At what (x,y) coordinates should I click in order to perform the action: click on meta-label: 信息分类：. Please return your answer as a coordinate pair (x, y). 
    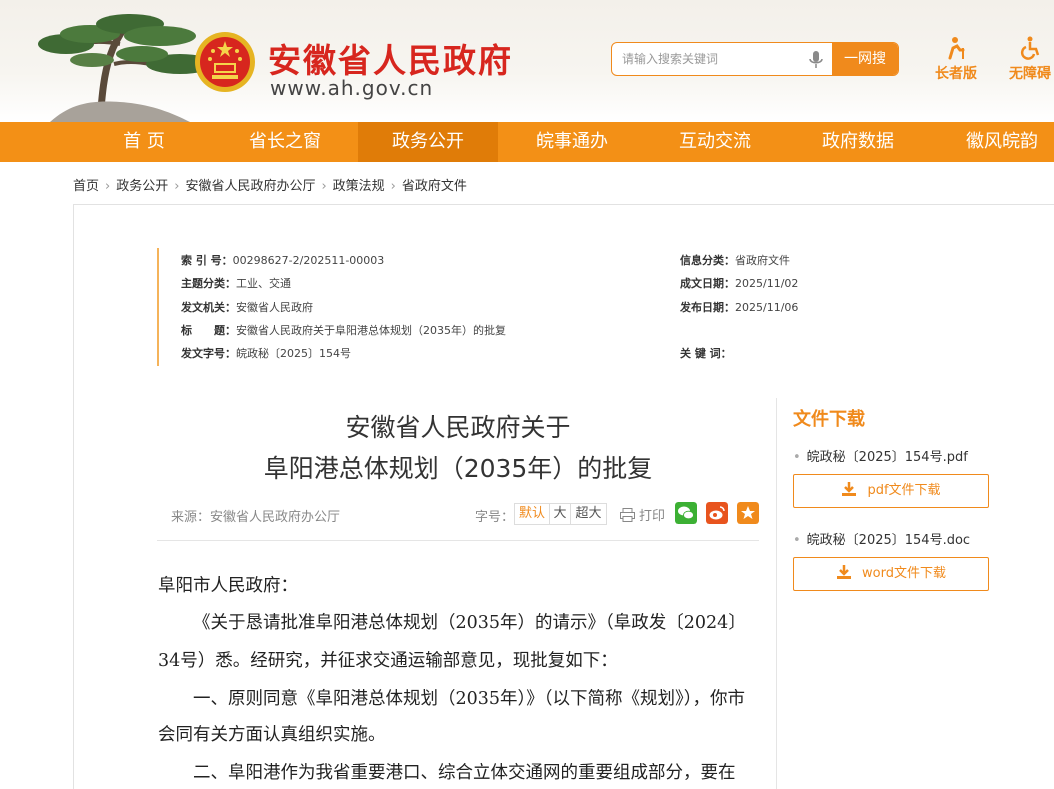
    Looking at the image, I should click on (707, 260).